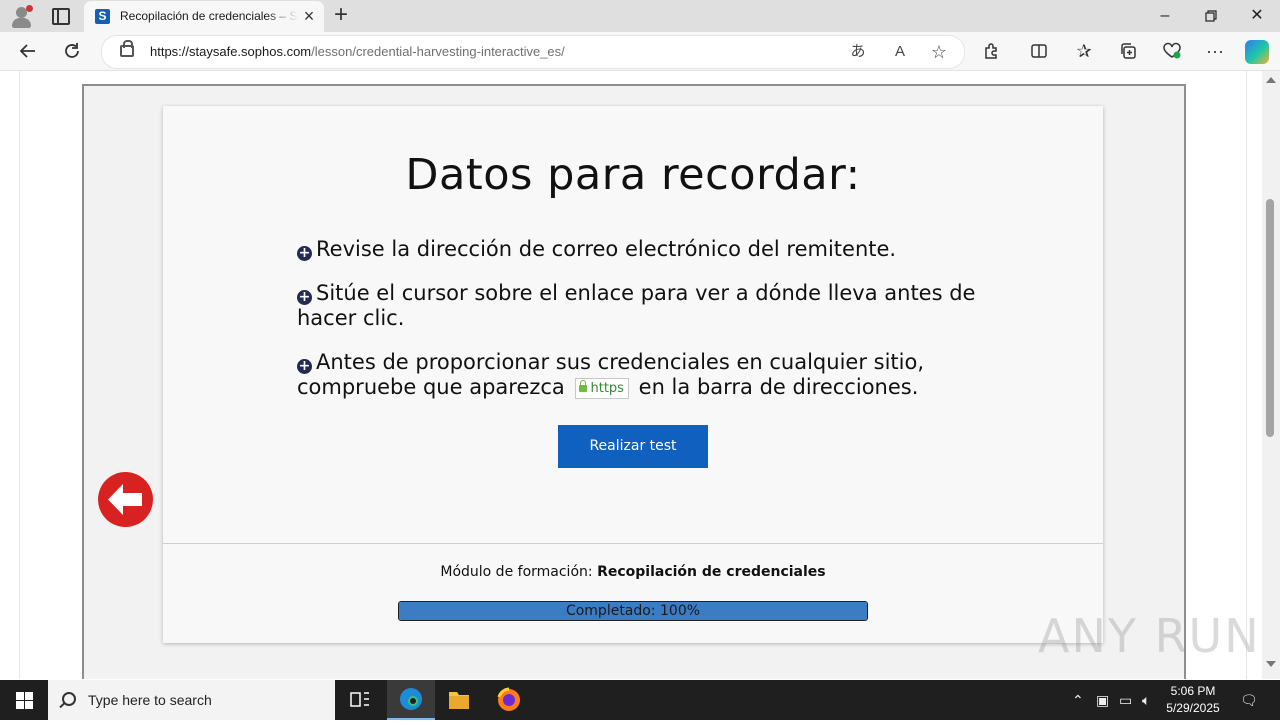  I want to click on back-arrow-icon, so click(28, 51).